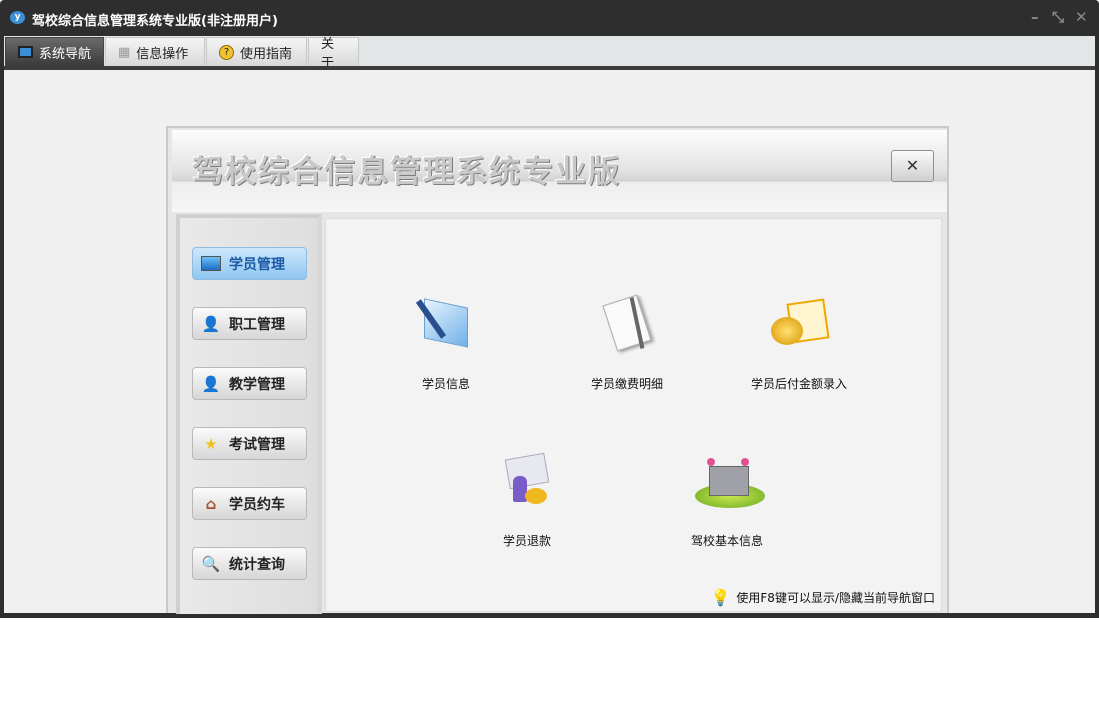  What do you see at coordinates (266, 54) in the screenshot?
I see `tab-label: 使用指南` at bounding box center [266, 54].